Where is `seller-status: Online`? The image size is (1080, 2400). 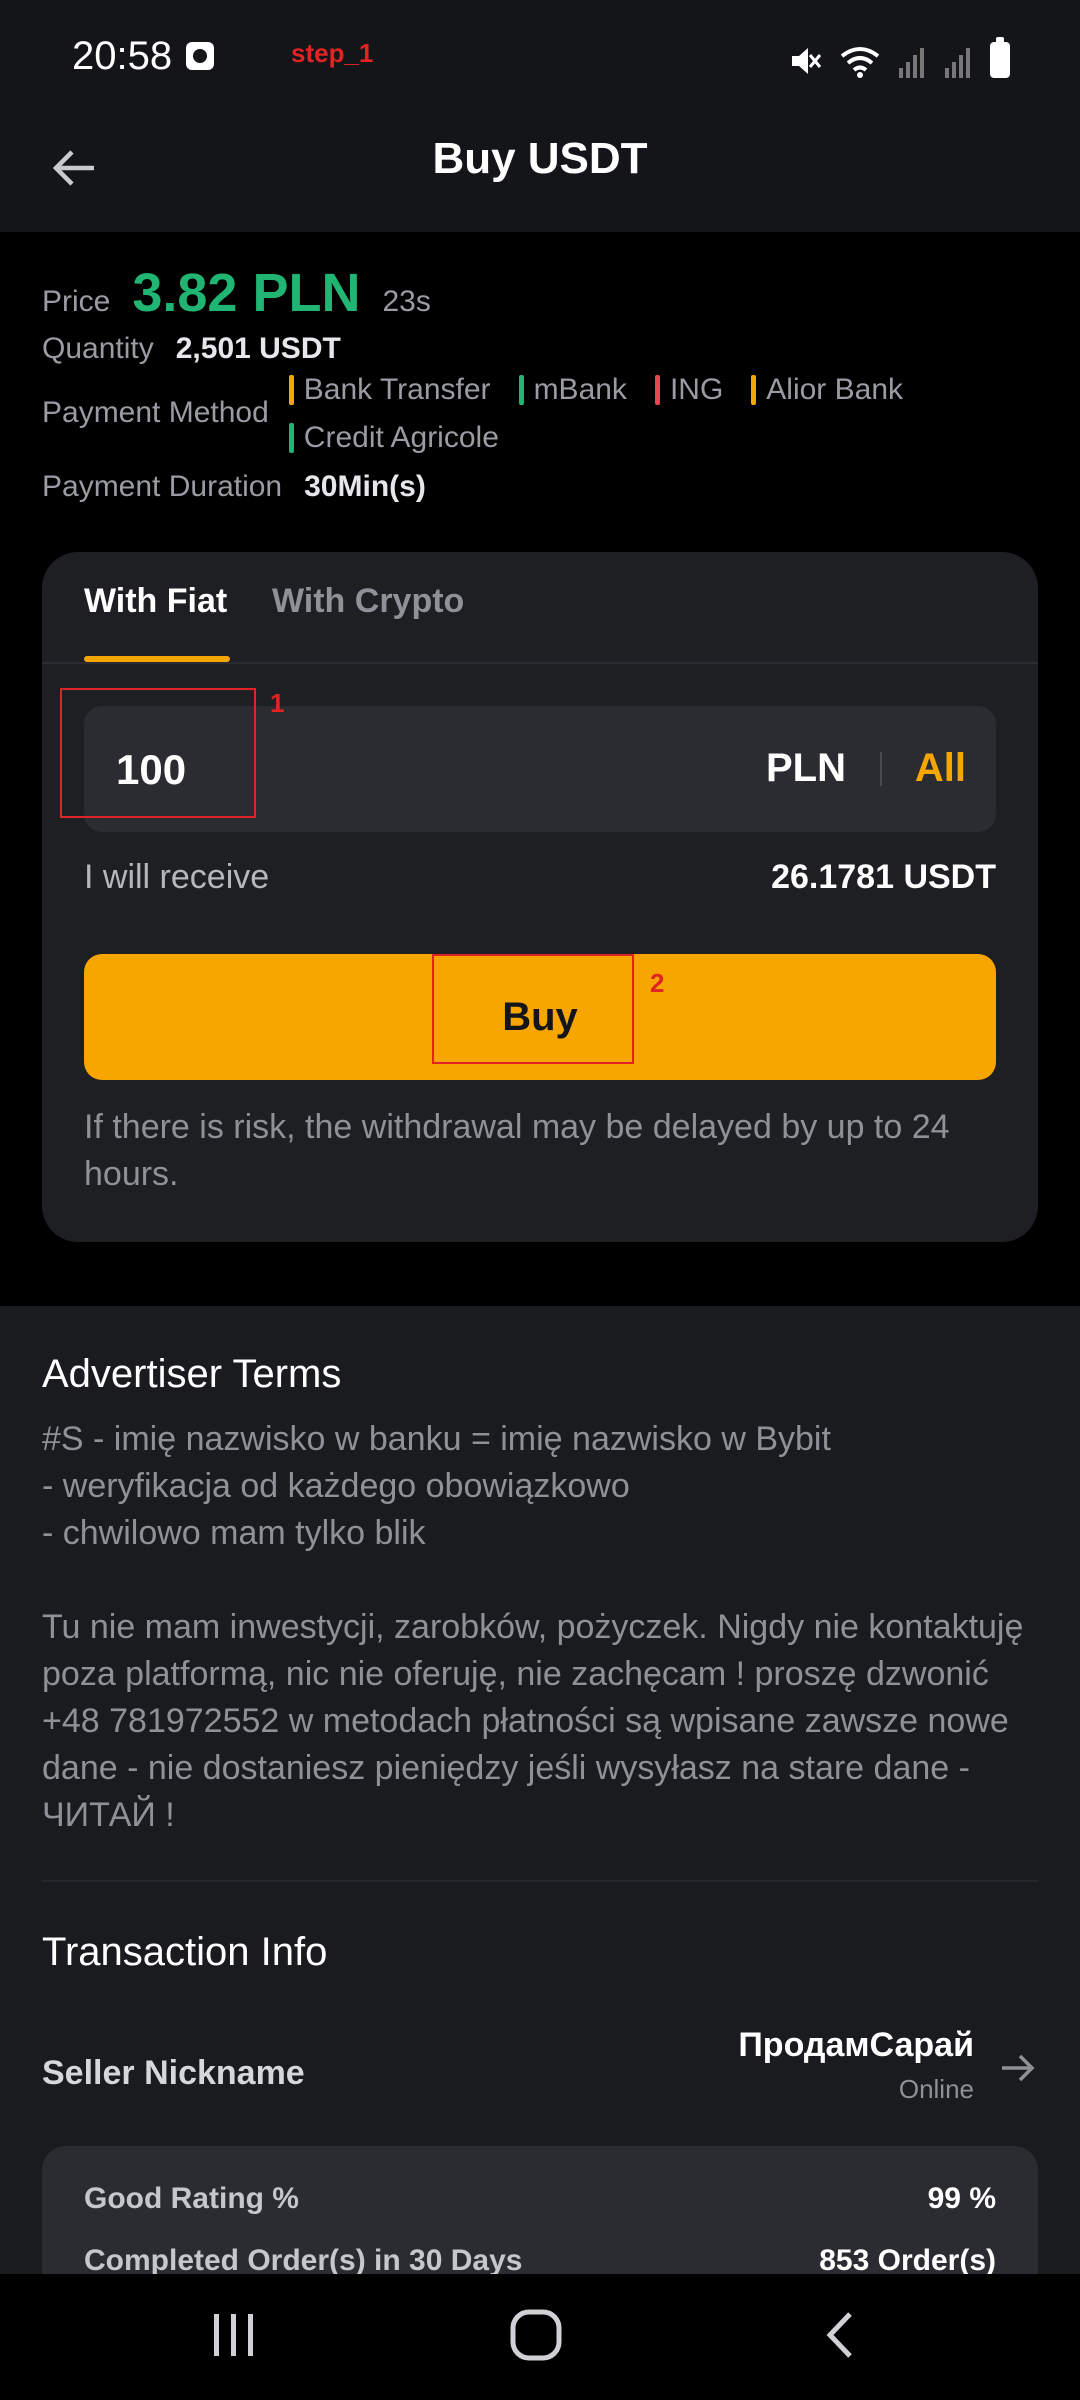
seller-status: Online is located at coordinates (936, 2089).